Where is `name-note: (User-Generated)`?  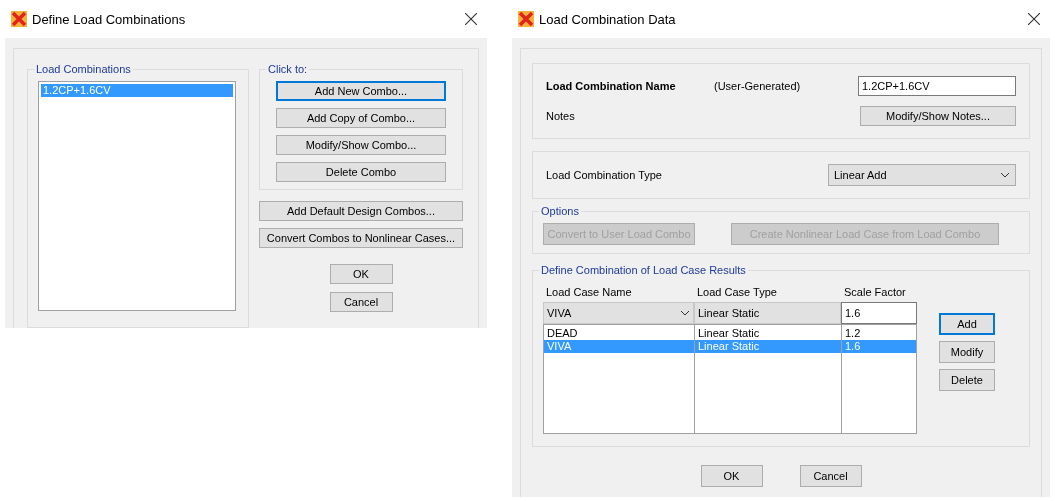
name-note: (User-Generated) is located at coordinates (757, 86).